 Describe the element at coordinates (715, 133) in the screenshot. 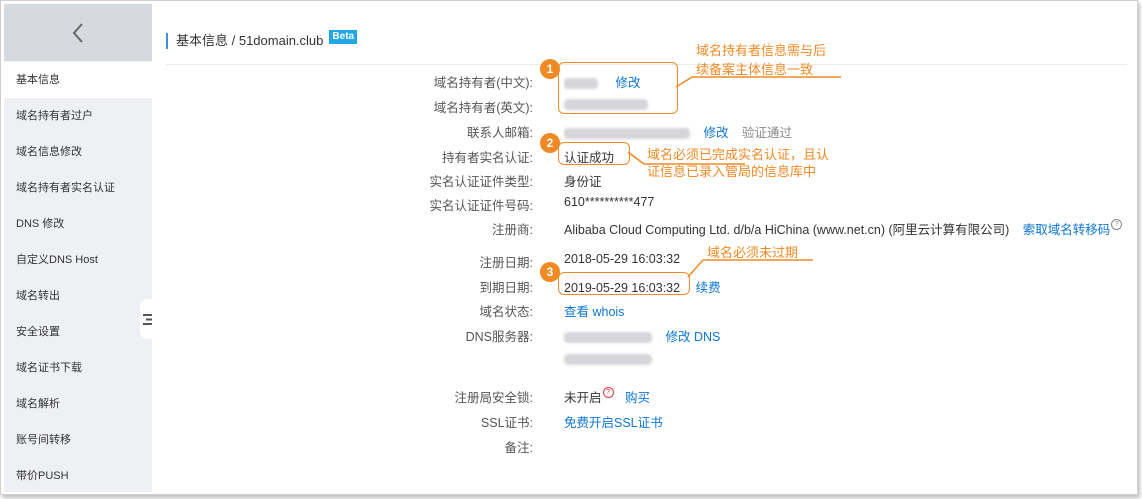

I see `email-edit-link: 修改` at that location.